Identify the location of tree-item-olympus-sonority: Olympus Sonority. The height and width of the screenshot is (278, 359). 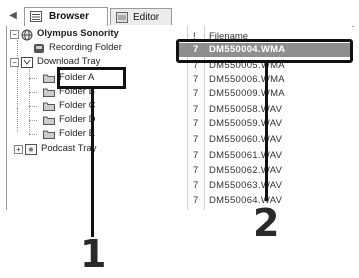
(94, 34).